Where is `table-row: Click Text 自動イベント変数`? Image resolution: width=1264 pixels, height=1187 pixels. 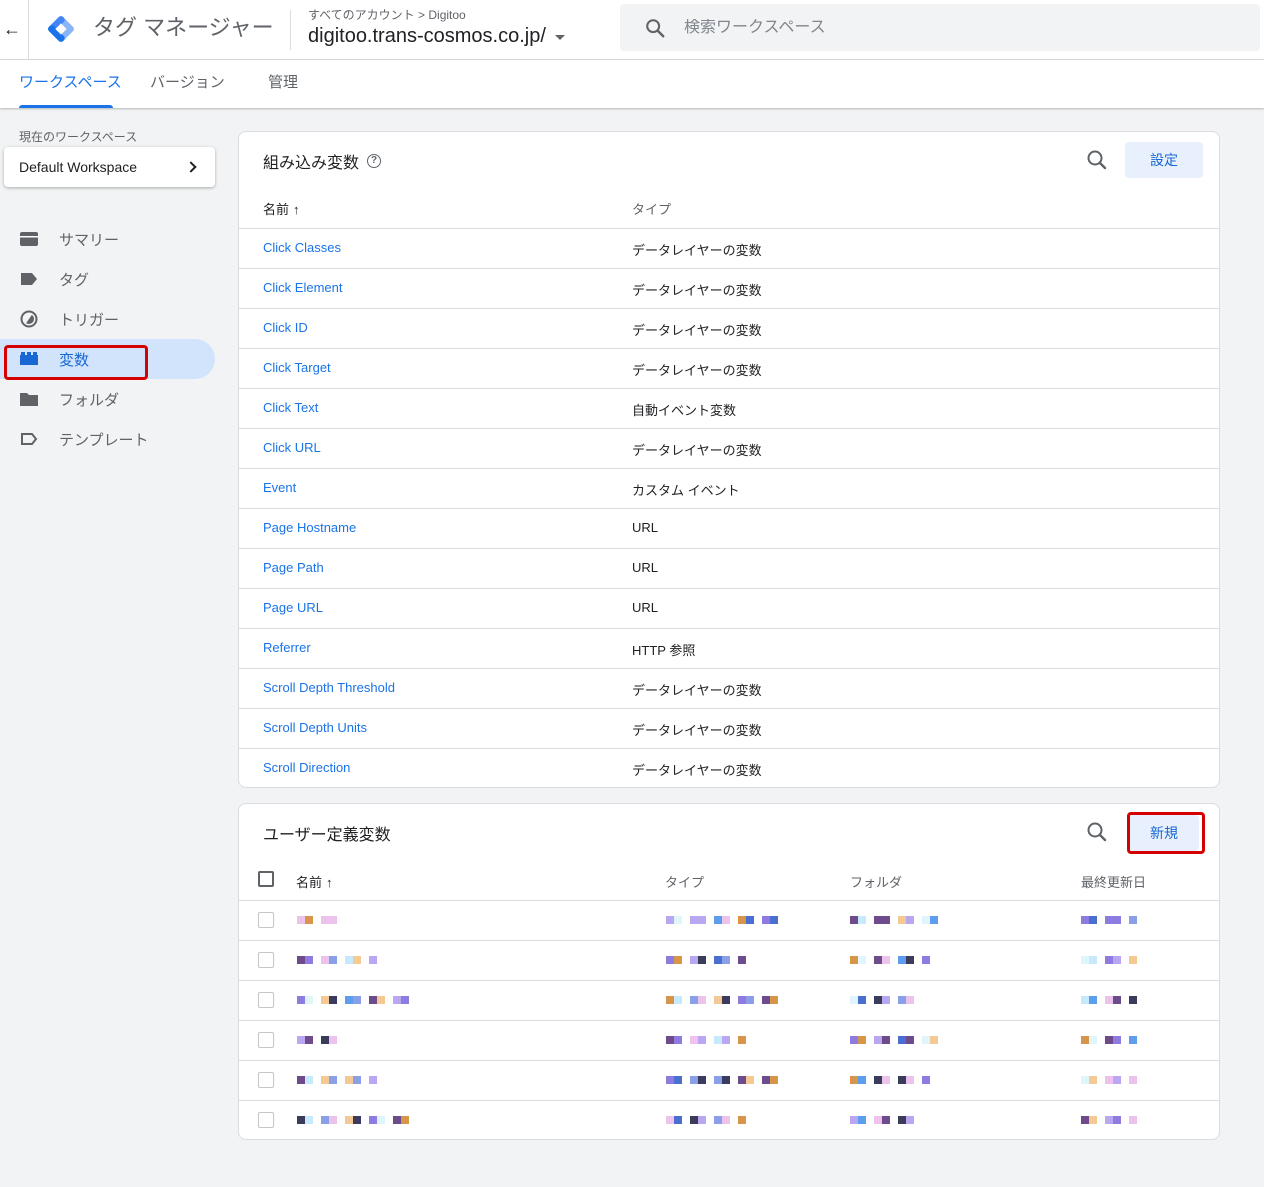 table-row: Click Text 自動イベント変数 is located at coordinates (729, 408).